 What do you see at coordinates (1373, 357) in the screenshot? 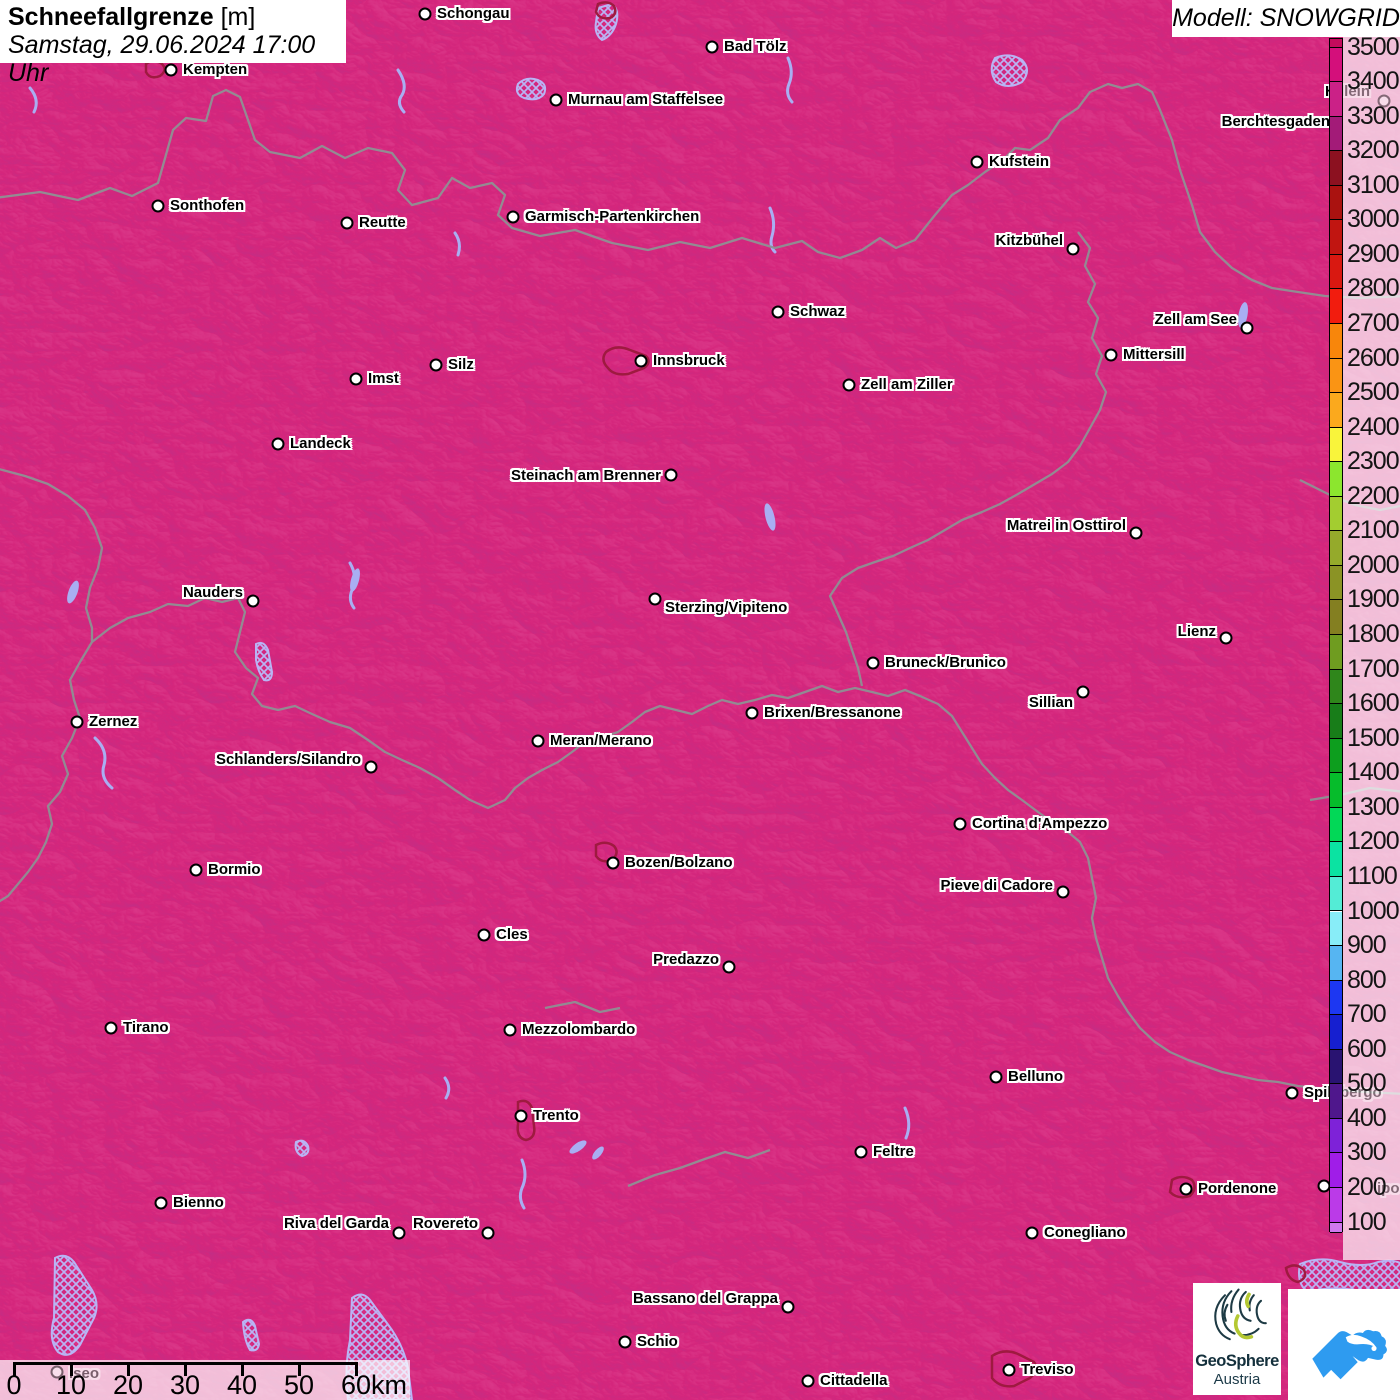
I see `legend-tick-label: 2600` at bounding box center [1373, 357].